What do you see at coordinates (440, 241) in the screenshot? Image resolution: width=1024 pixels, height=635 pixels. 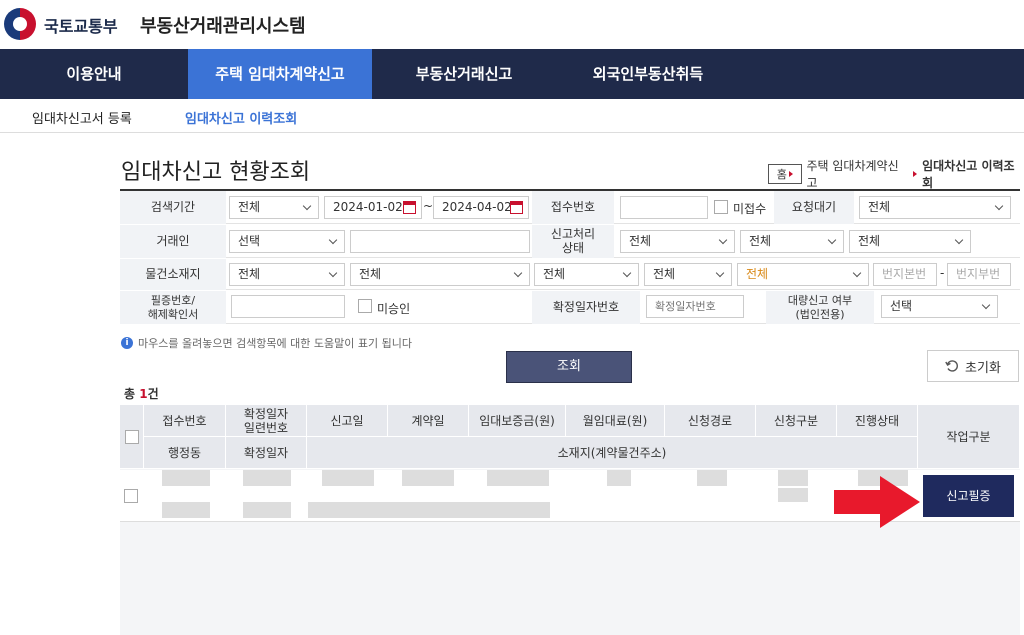 I see `party-input` at bounding box center [440, 241].